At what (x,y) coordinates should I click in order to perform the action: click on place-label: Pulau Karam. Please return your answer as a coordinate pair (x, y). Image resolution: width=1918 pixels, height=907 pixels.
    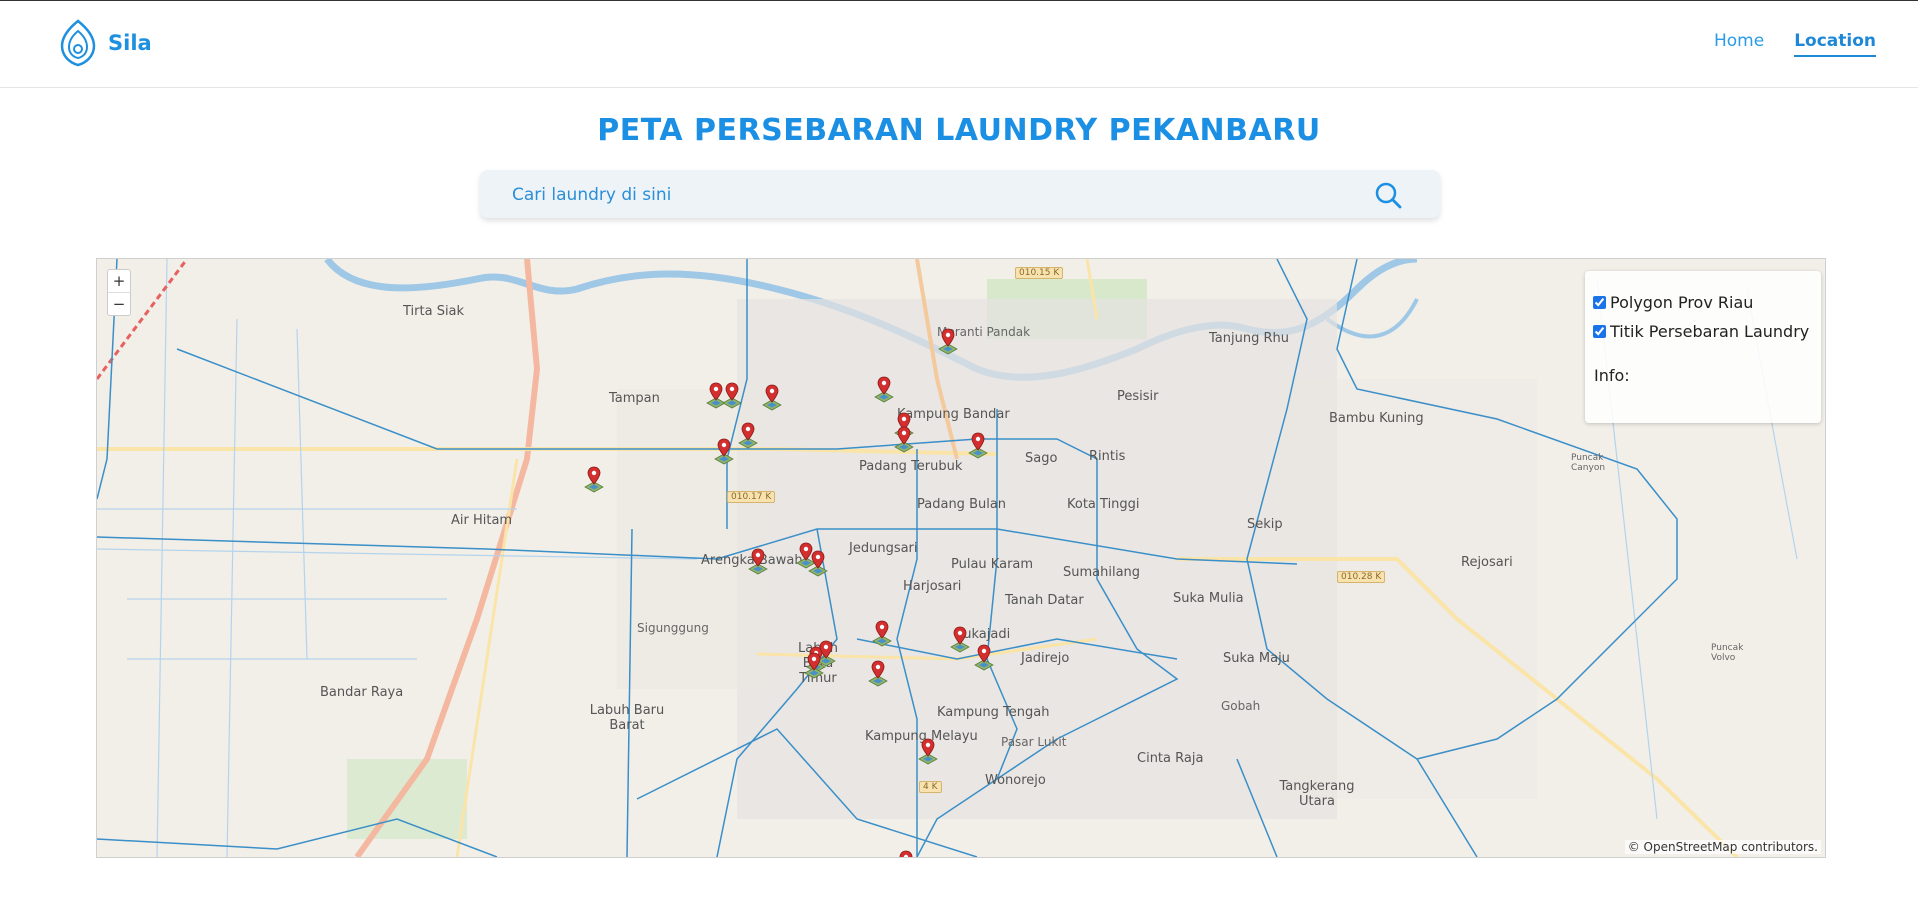
    Looking at the image, I should click on (992, 564).